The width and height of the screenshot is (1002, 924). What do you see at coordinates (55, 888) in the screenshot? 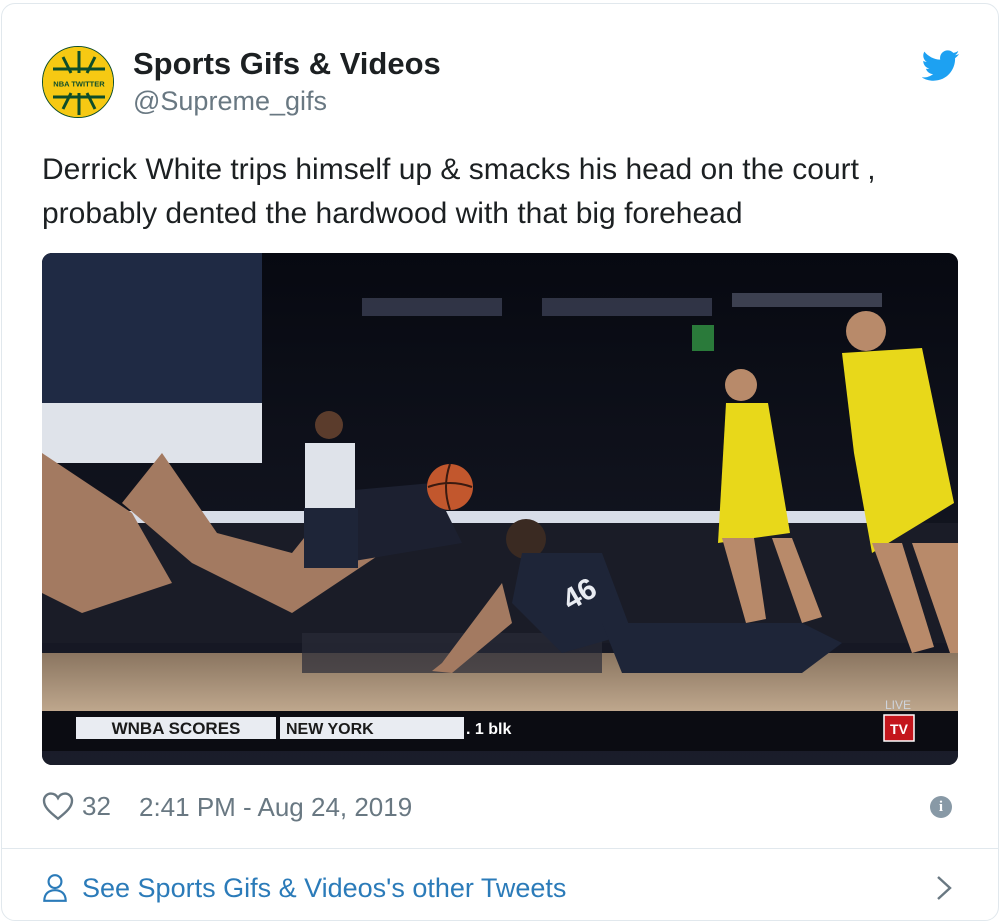
I see `person-icon` at bounding box center [55, 888].